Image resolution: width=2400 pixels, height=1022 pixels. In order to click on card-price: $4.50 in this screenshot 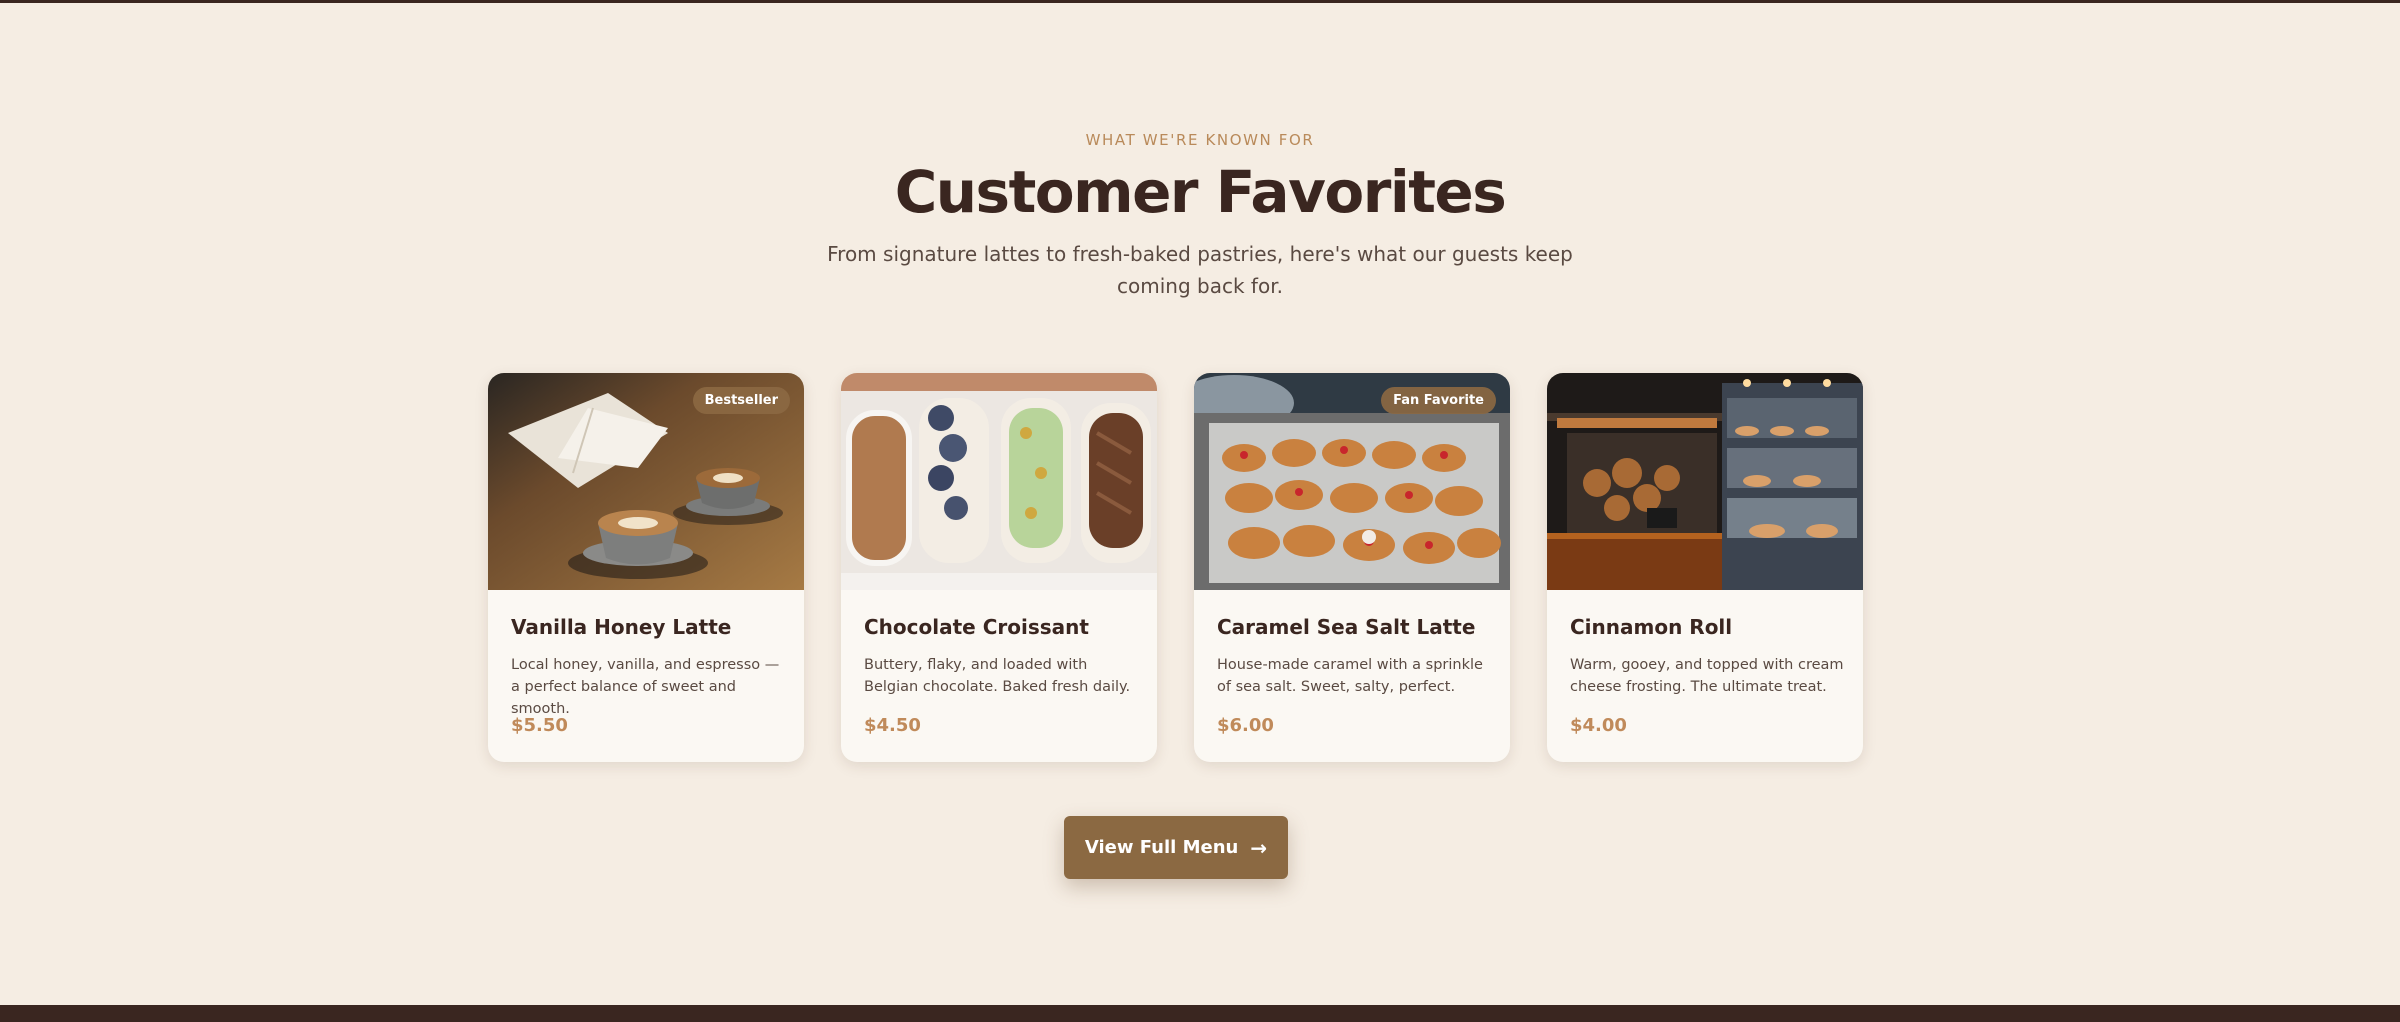, I will do `click(892, 725)`.